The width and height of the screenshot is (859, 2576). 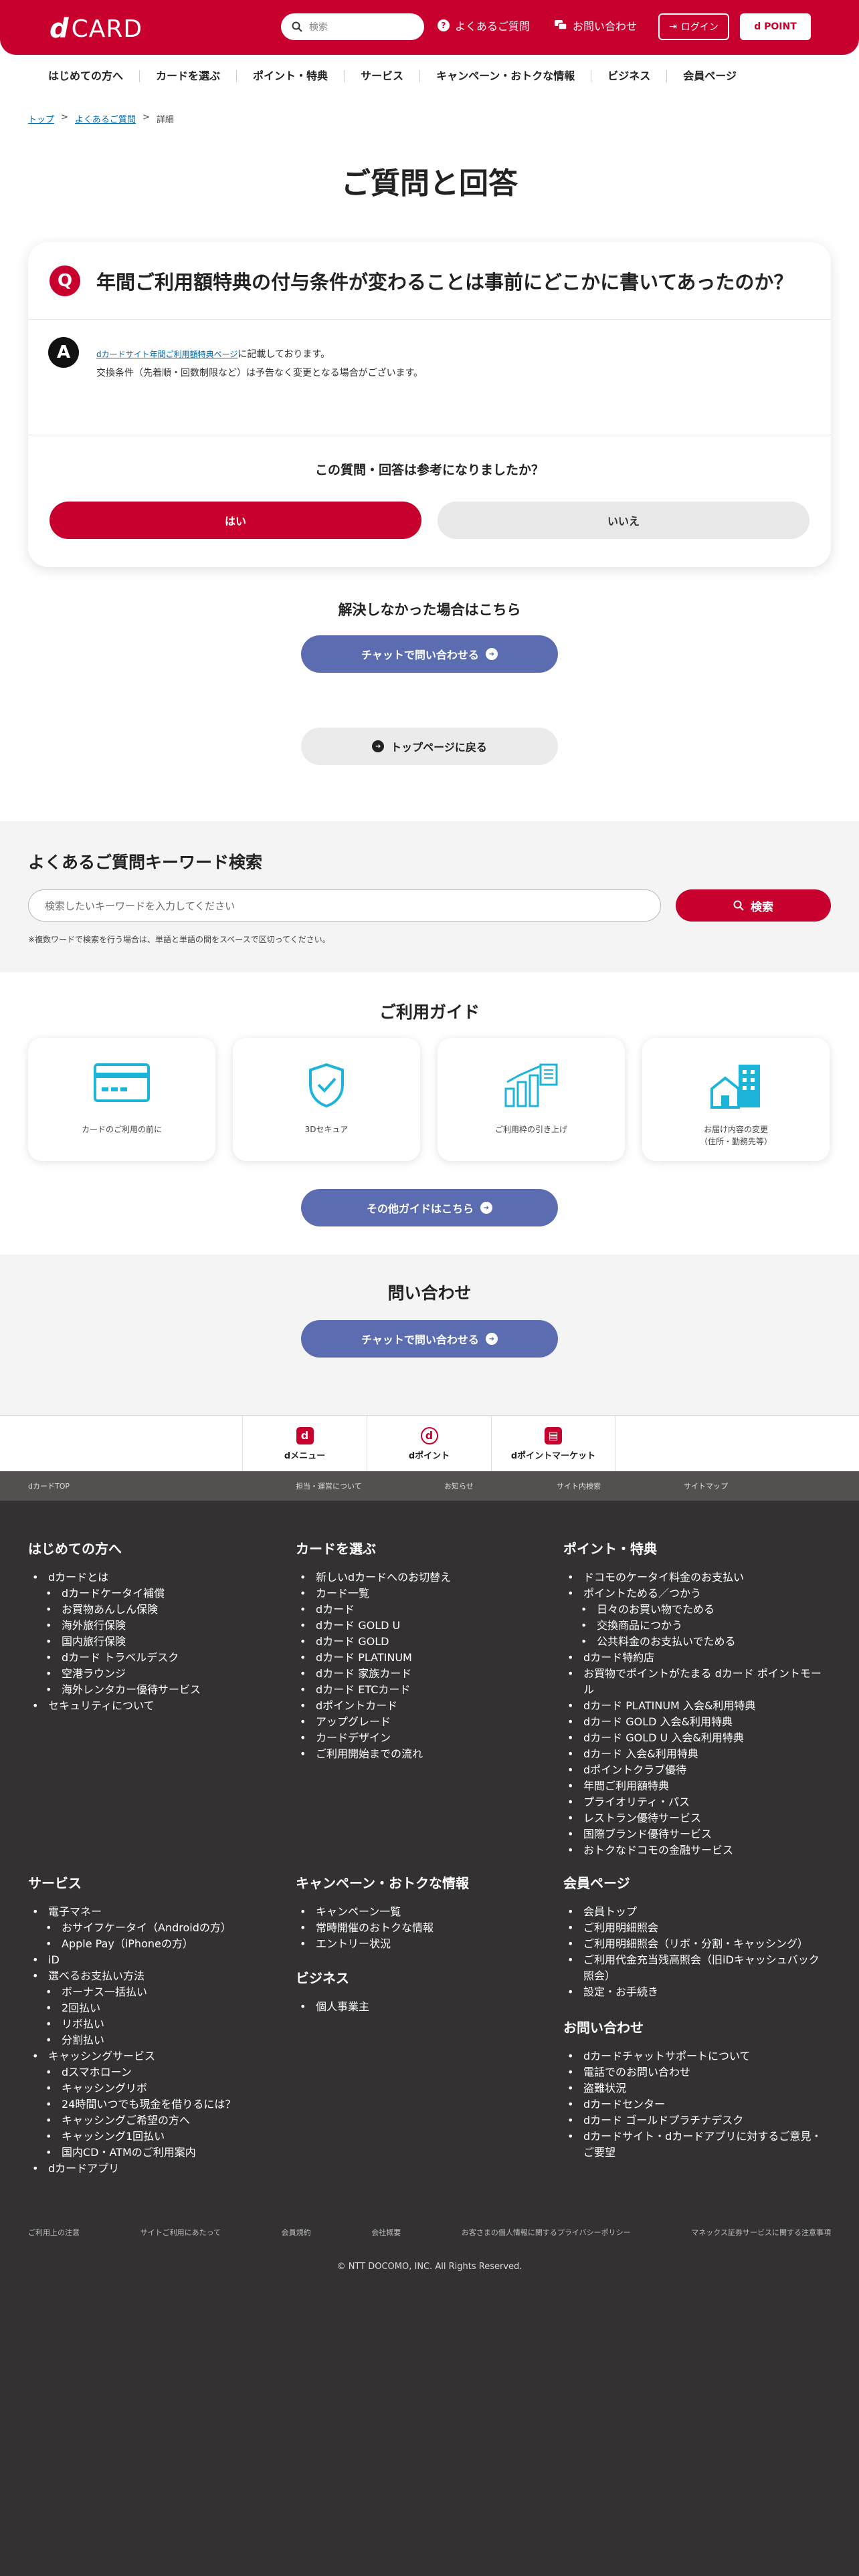 What do you see at coordinates (427, 1706) in the screenshot?
I see `footer-link: dポイントカード` at bounding box center [427, 1706].